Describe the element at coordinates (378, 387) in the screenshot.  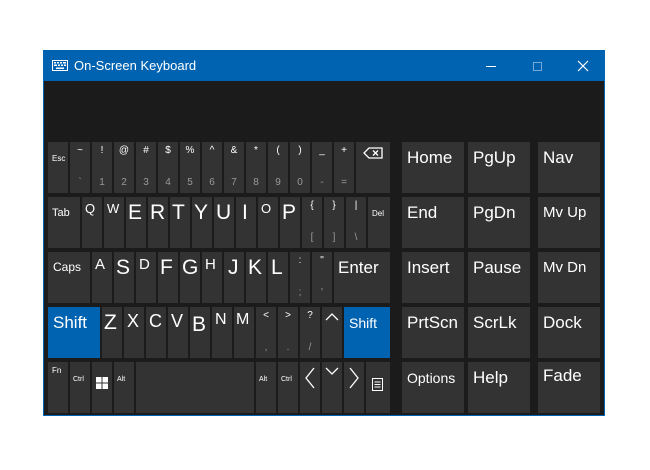
I see `key-menu` at that location.